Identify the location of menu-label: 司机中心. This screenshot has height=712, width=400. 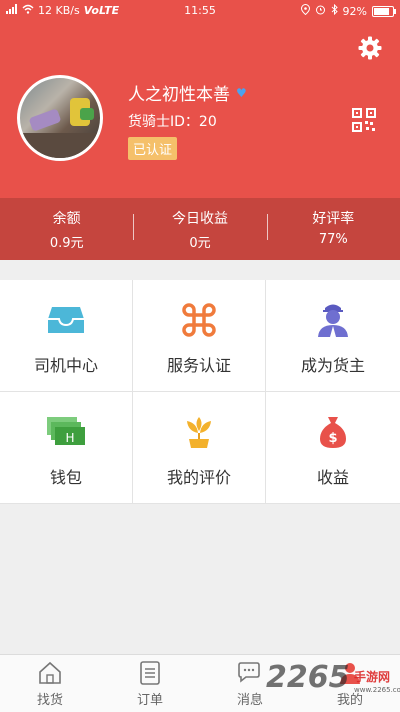
(65, 365).